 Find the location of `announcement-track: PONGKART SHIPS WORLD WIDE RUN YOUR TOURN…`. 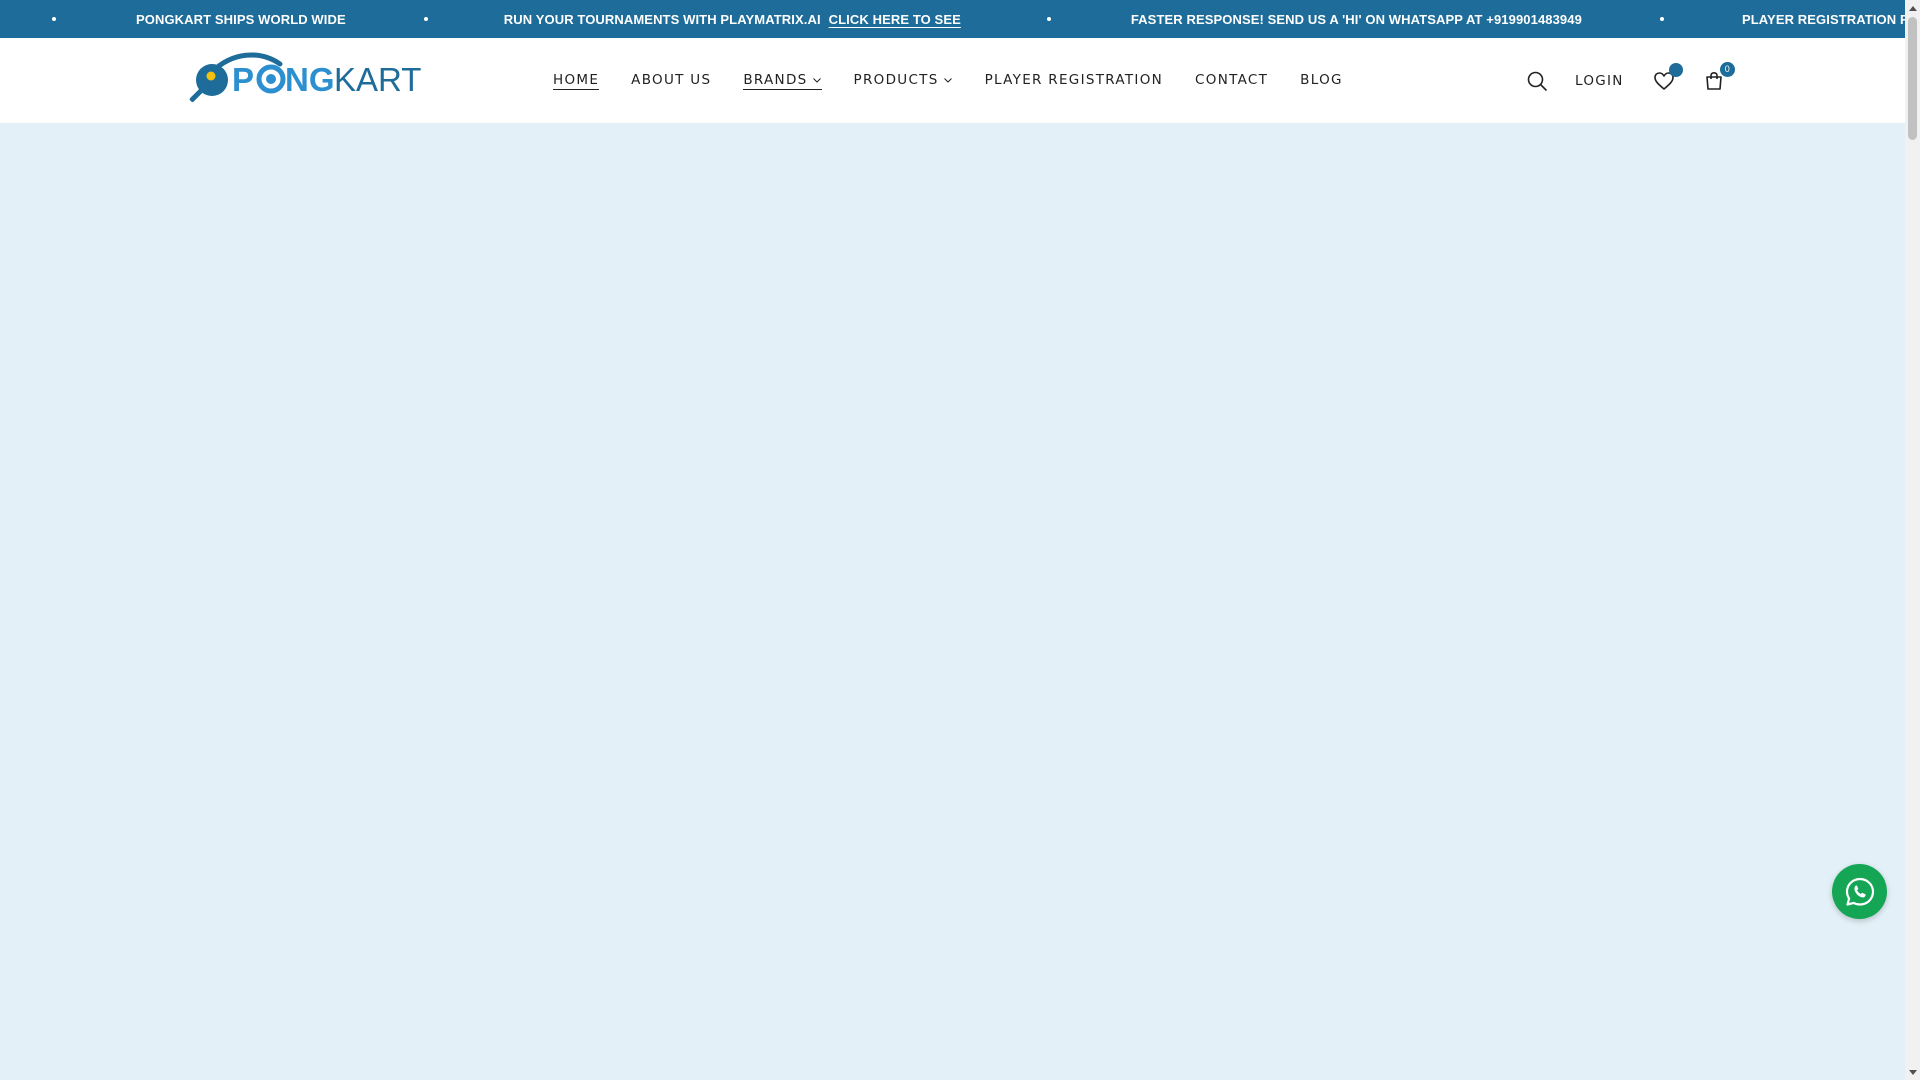

announcement-track: PONGKART SHIPS WORLD WIDE RUN YOUR TOURN… is located at coordinates (952, 19).